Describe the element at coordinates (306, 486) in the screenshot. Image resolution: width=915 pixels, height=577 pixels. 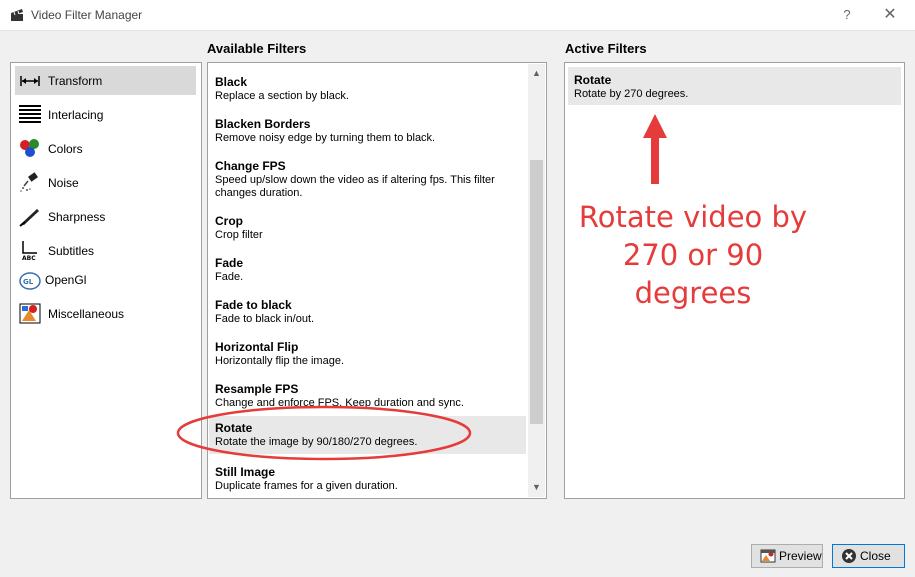
I see `filter-description: Duplicate frames for a given duration.` at that location.